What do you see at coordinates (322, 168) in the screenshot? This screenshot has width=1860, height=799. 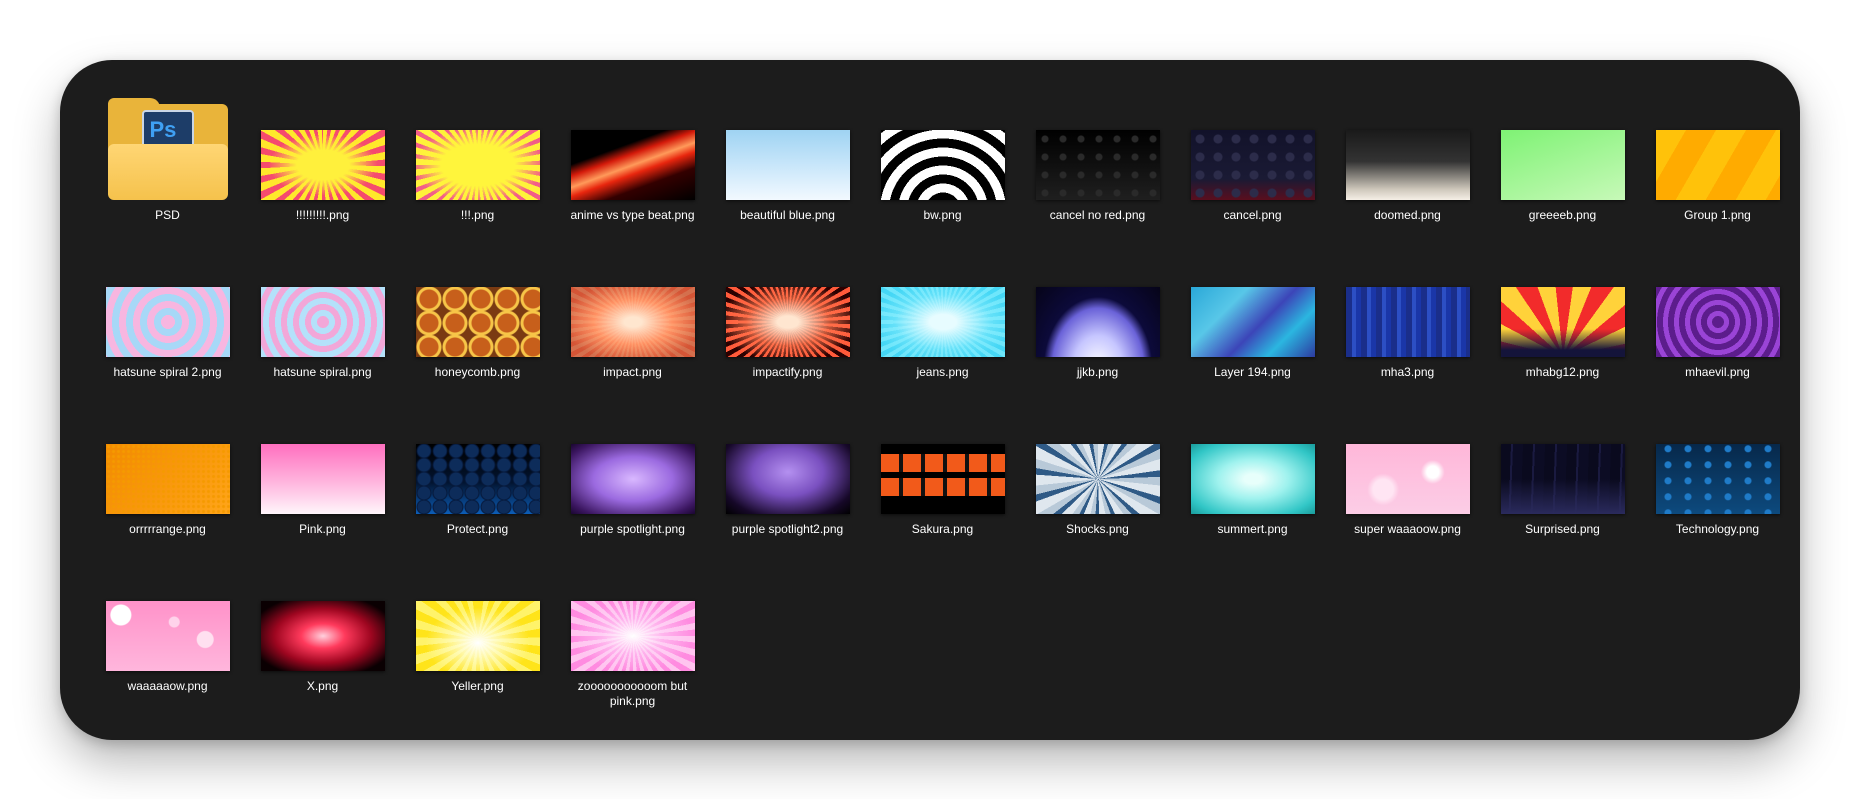 I see `file-tile: !!!!!!!!!.png` at bounding box center [322, 168].